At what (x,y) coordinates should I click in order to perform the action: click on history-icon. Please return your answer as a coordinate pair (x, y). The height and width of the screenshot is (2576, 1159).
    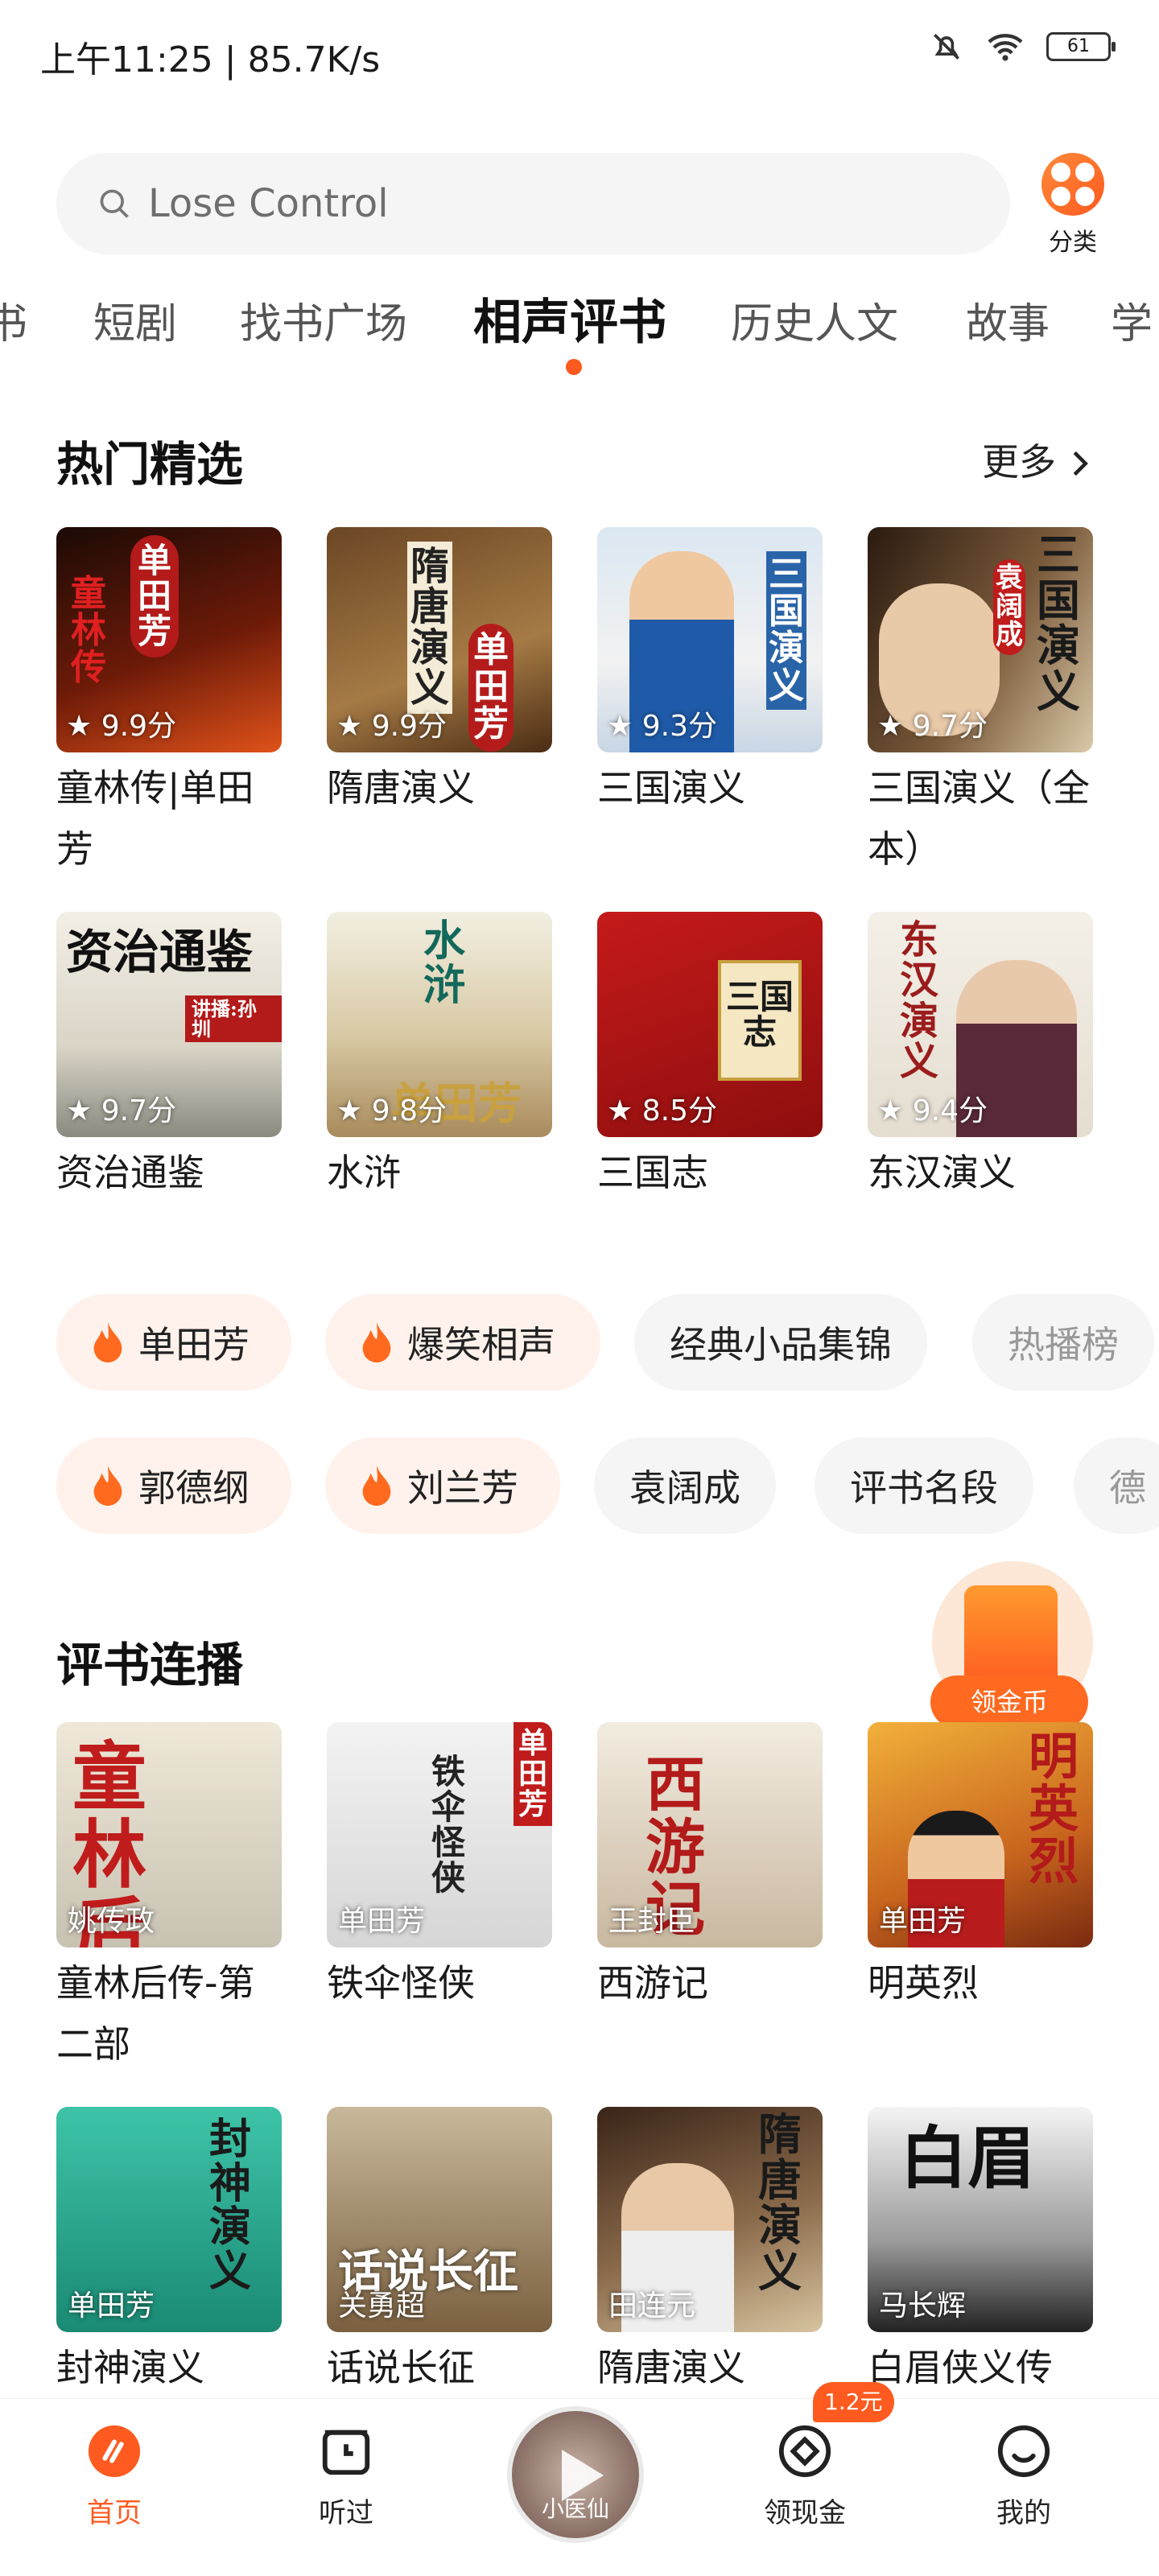
    Looking at the image, I should click on (346, 2452).